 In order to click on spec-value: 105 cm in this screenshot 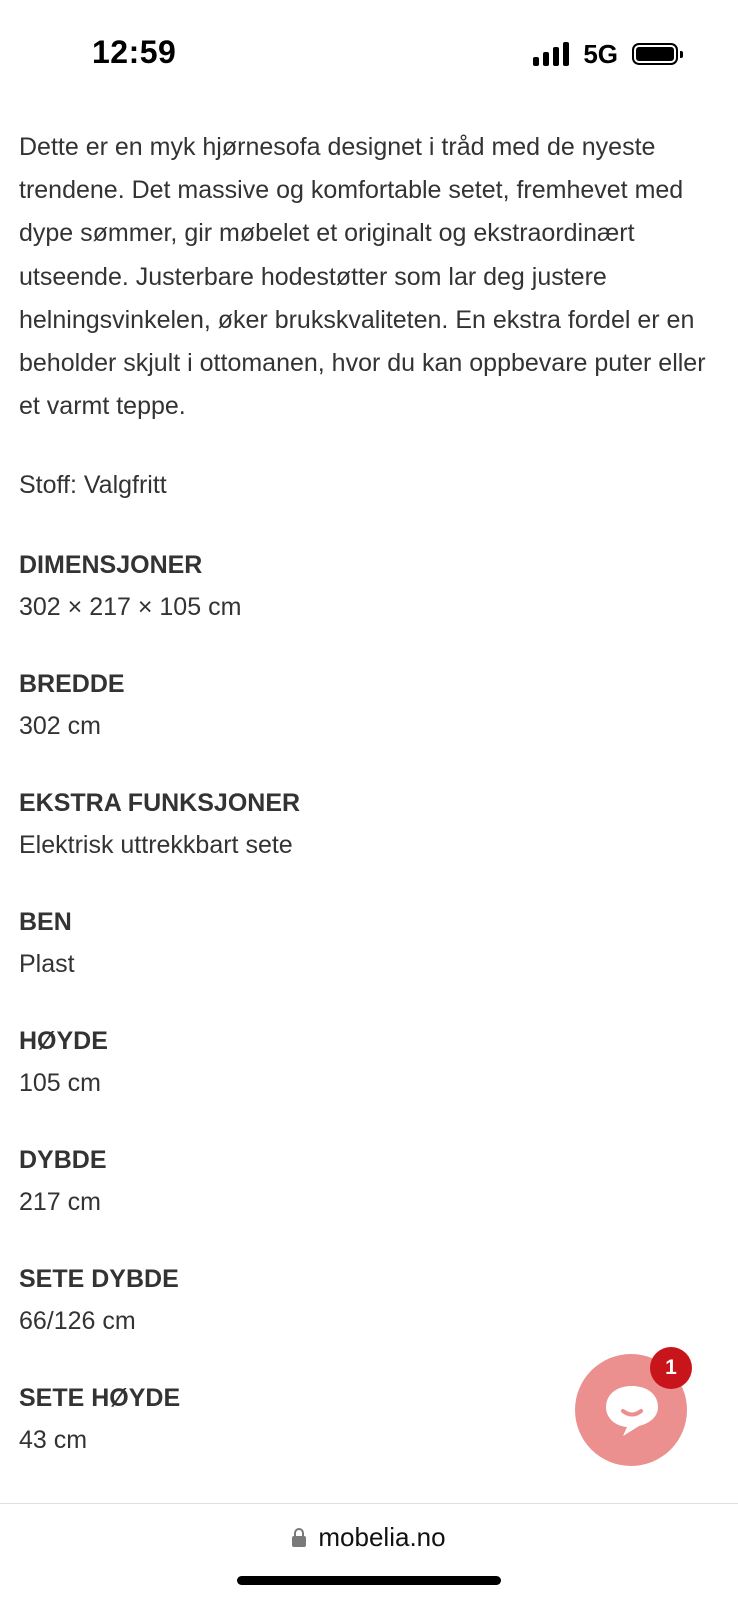, I will do `click(60, 1082)`.